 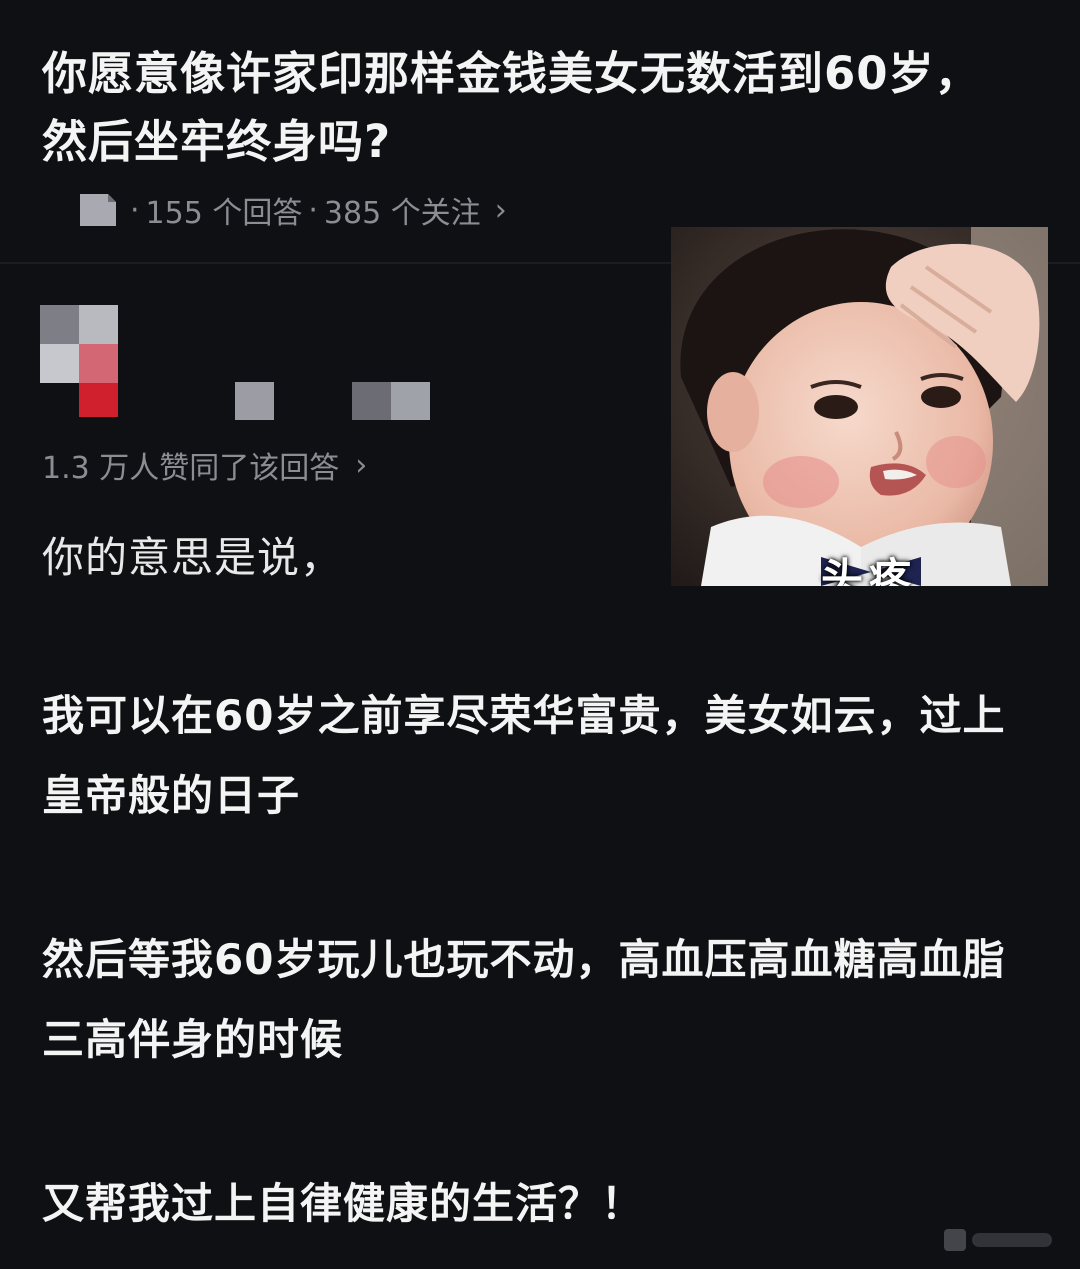 I want to click on answer-paragraph: 又帮我过上自律健康的生活？！, so click(x=343, y=1203).